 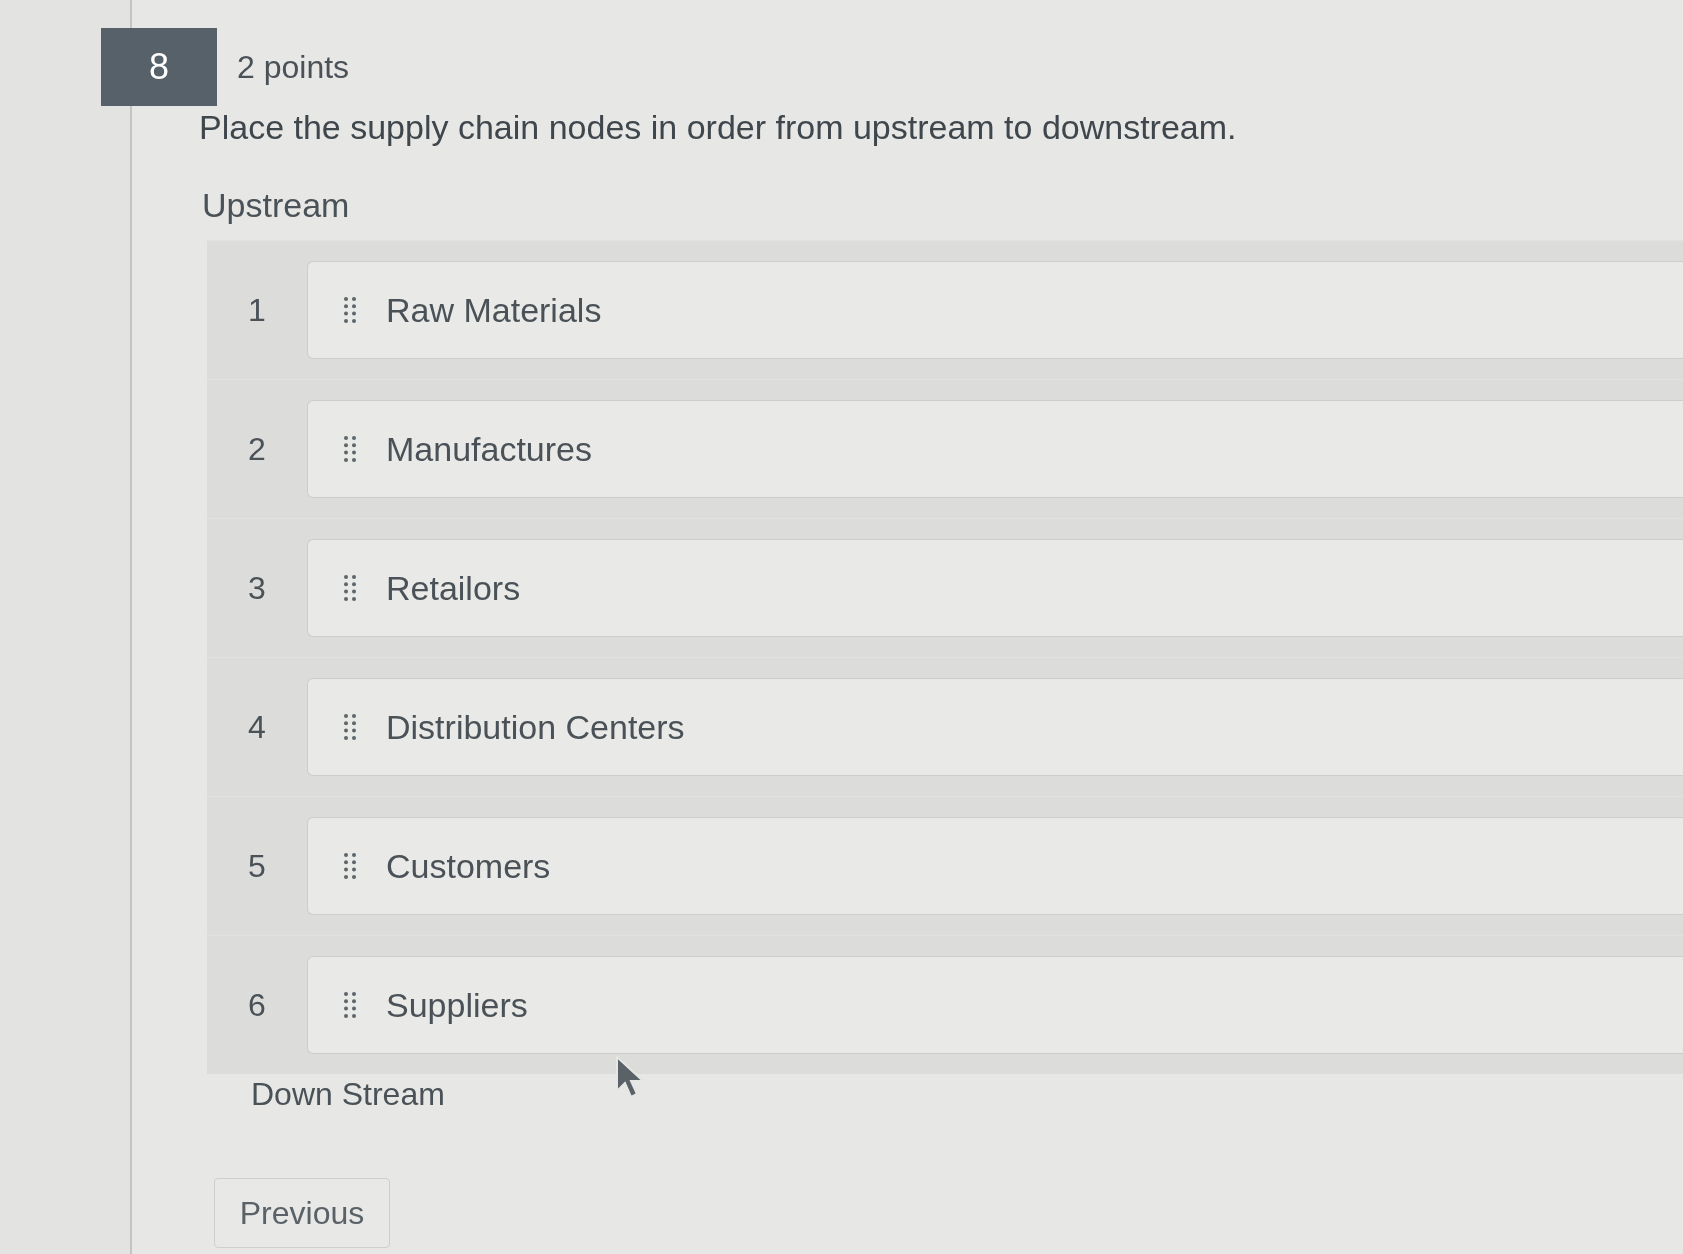 I want to click on question-prompt: Place the supply chain nodes in order from upstream to downstream., so click(x=718, y=127).